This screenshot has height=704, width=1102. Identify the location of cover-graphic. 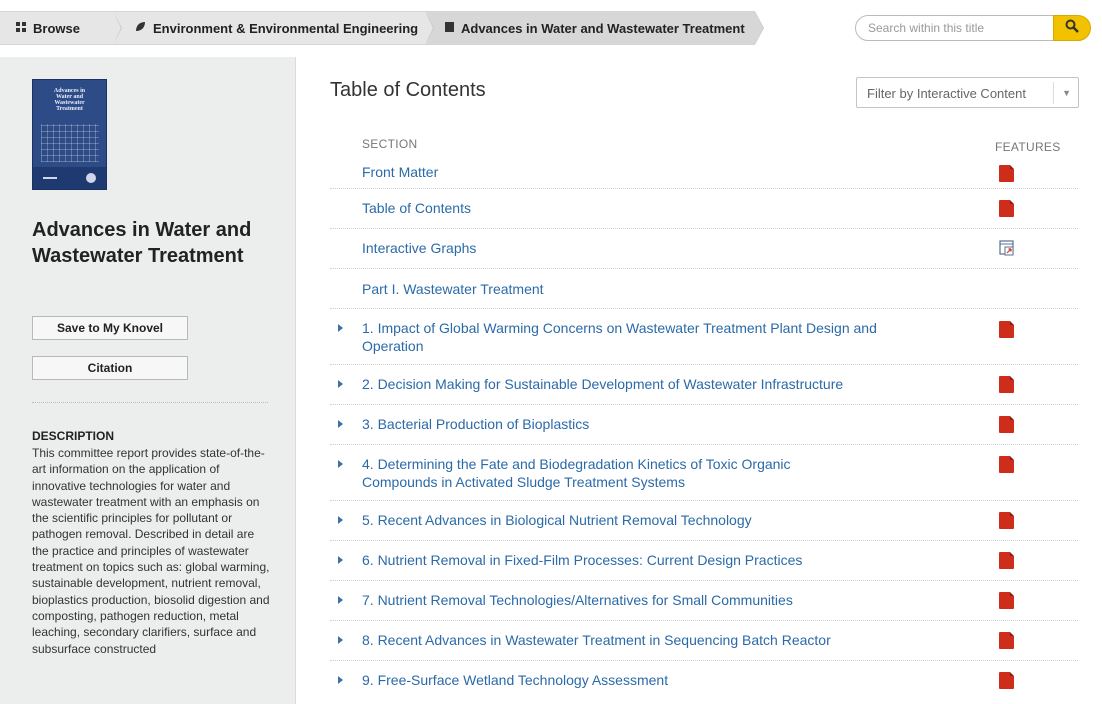
(70, 143).